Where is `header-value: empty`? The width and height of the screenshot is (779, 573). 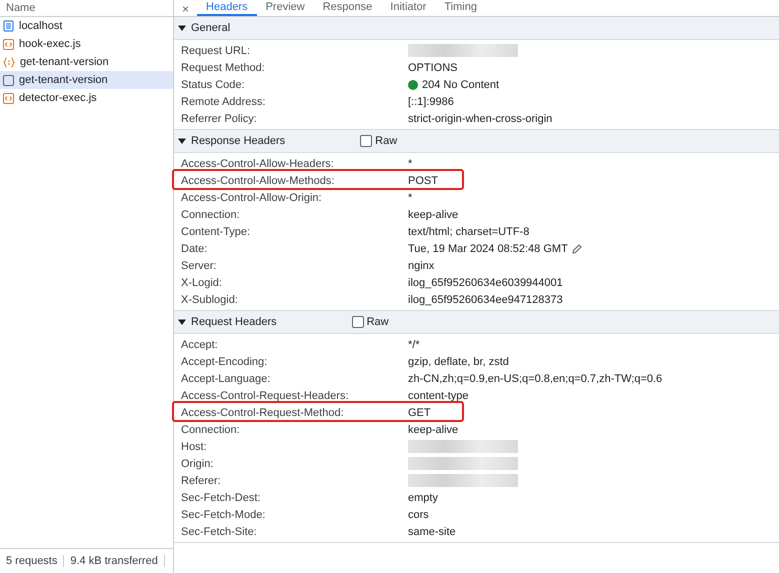
header-value: empty is located at coordinates (423, 498).